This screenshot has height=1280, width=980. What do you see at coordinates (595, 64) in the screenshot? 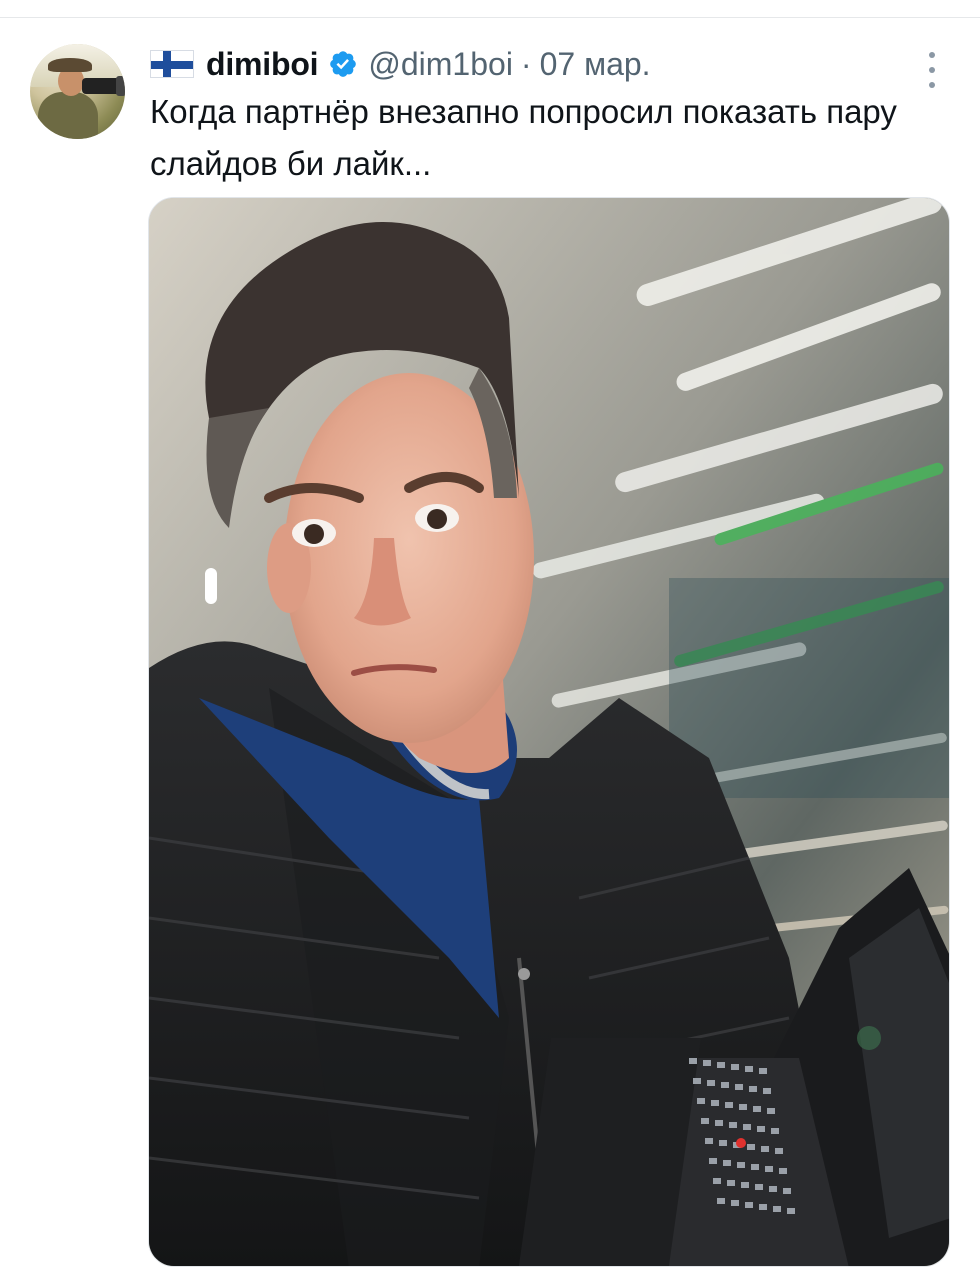
I see `tweet-date: 07 мар.` at bounding box center [595, 64].